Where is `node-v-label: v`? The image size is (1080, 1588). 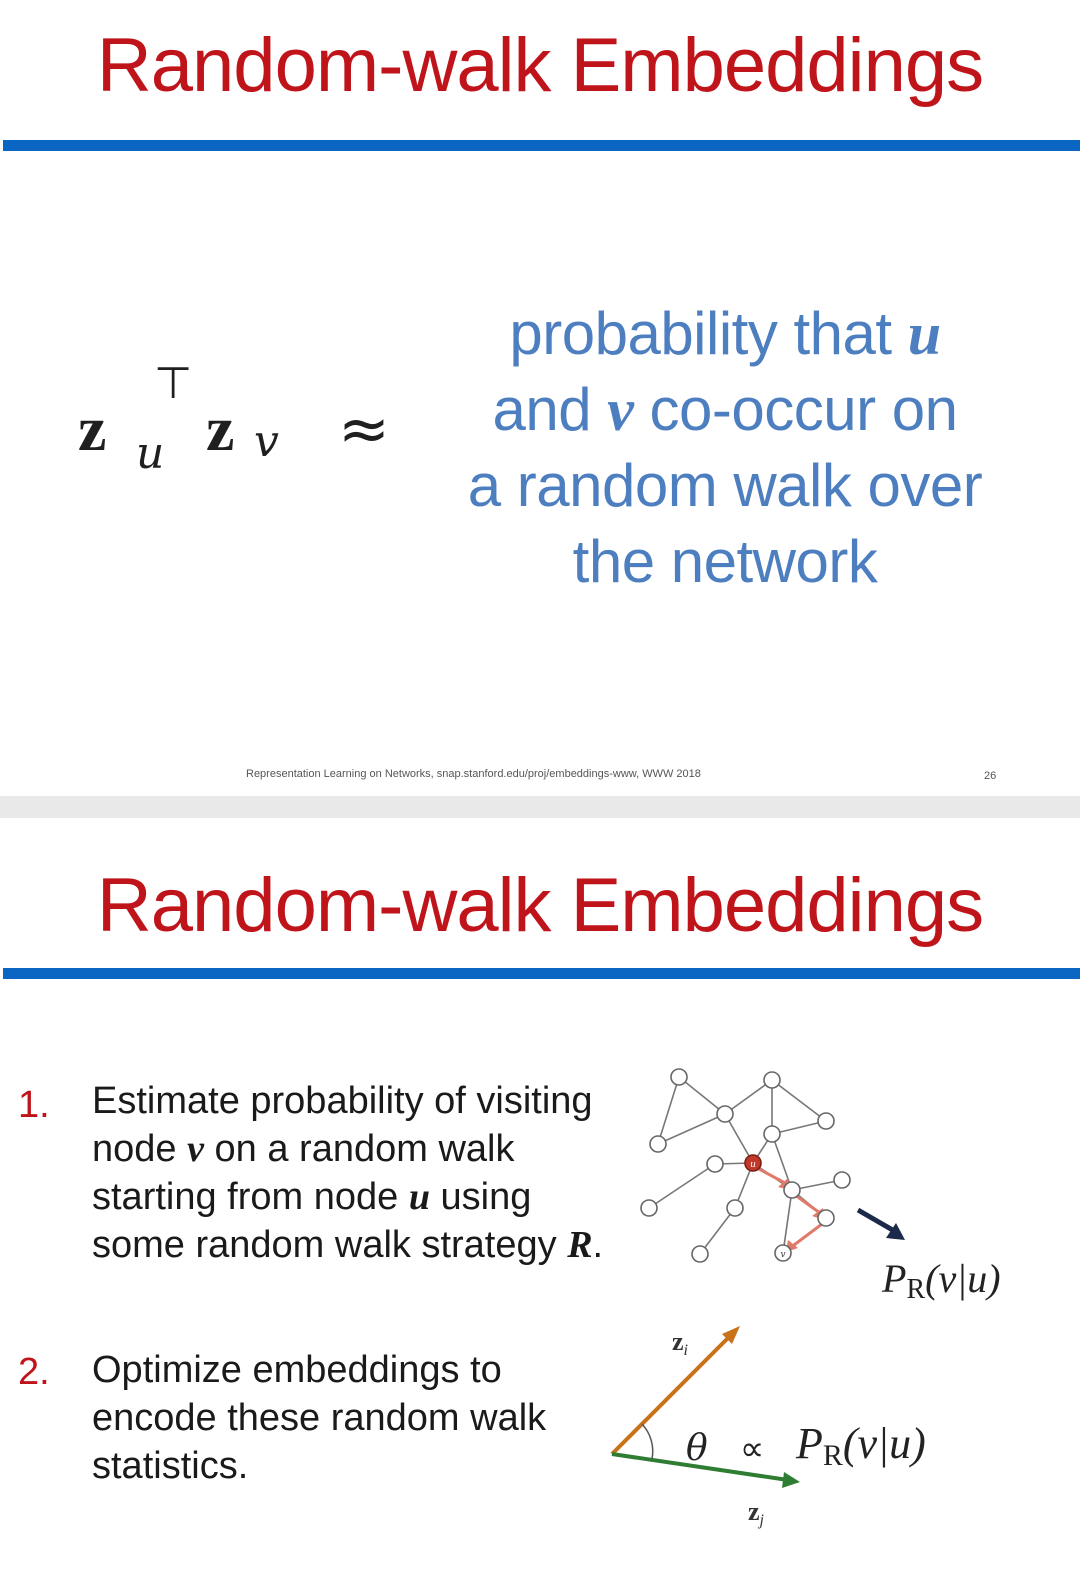
node-v-label: v is located at coordinates (782, 1255).